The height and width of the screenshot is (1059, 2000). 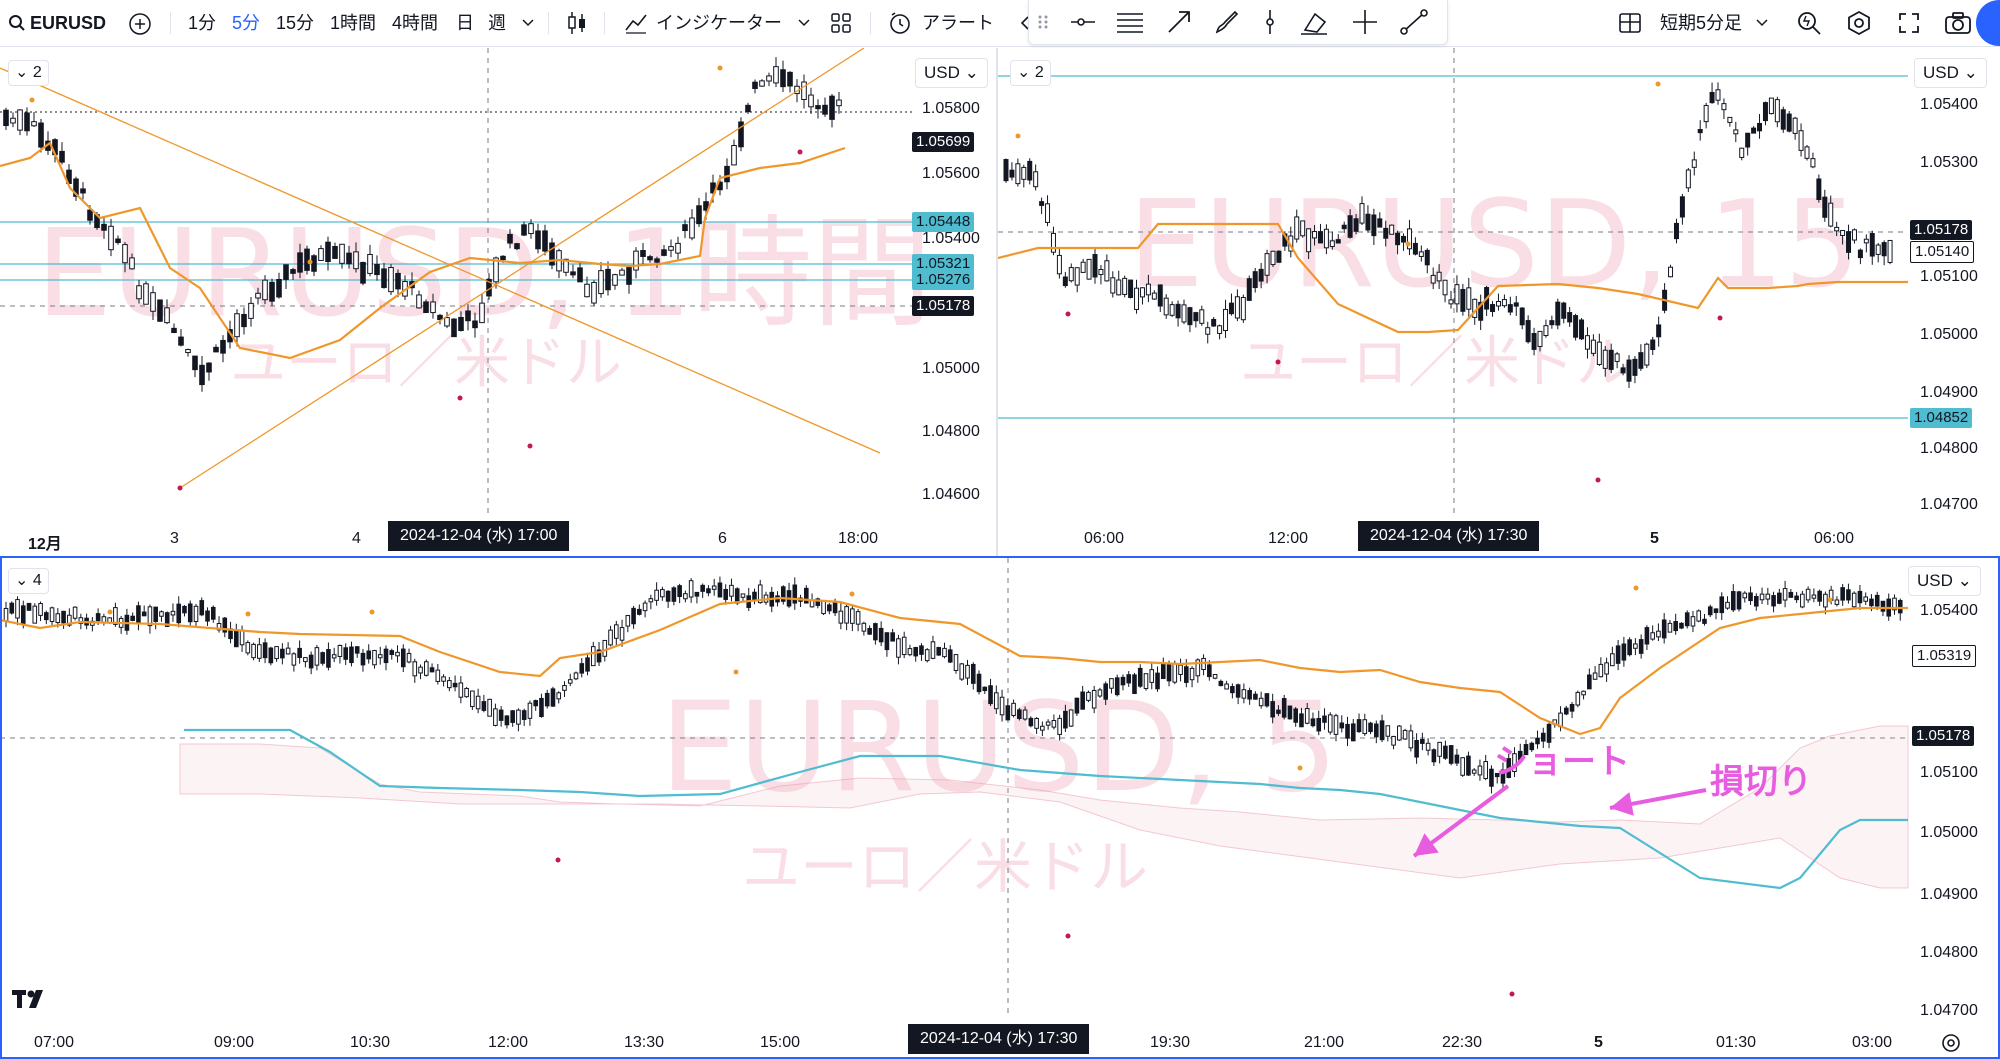 What do you see at coordinates (1701, 23) in the screenshot?
I see `layout-name: 短期5分足` at bounding box center [1701, 23].